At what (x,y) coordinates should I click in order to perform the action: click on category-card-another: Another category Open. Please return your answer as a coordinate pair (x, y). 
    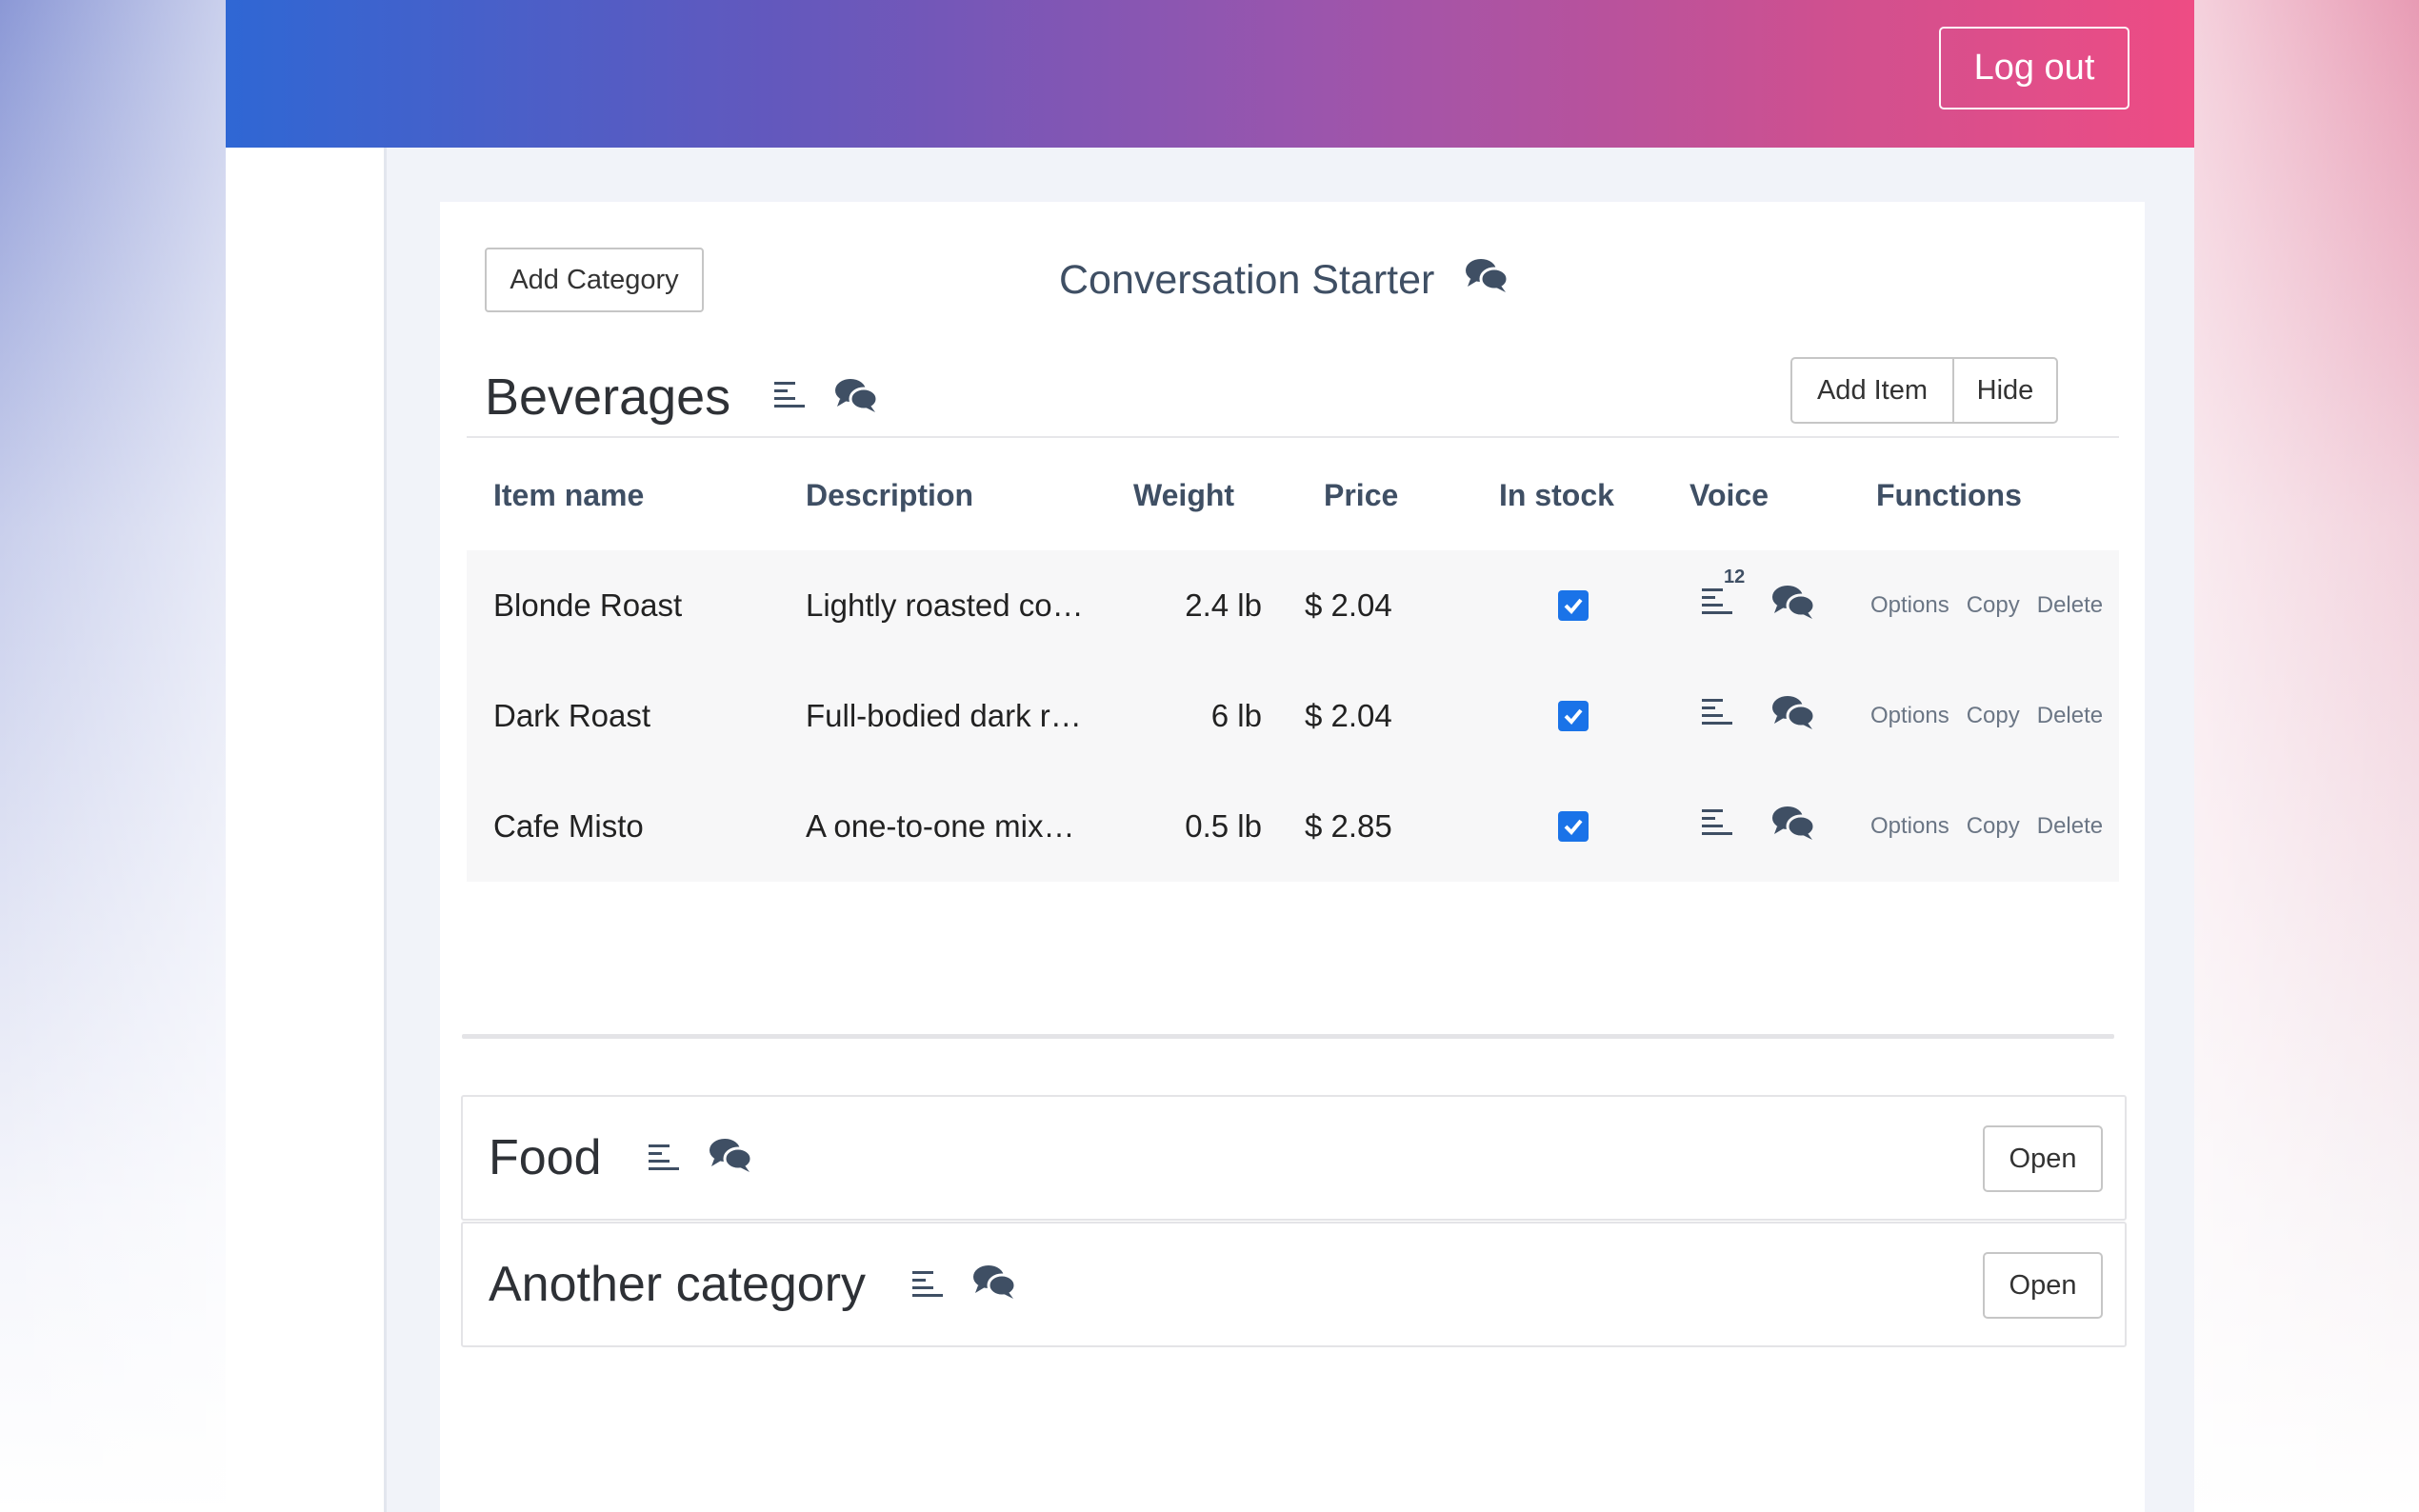
    Looking at the image, I should click on (1294, 1284).